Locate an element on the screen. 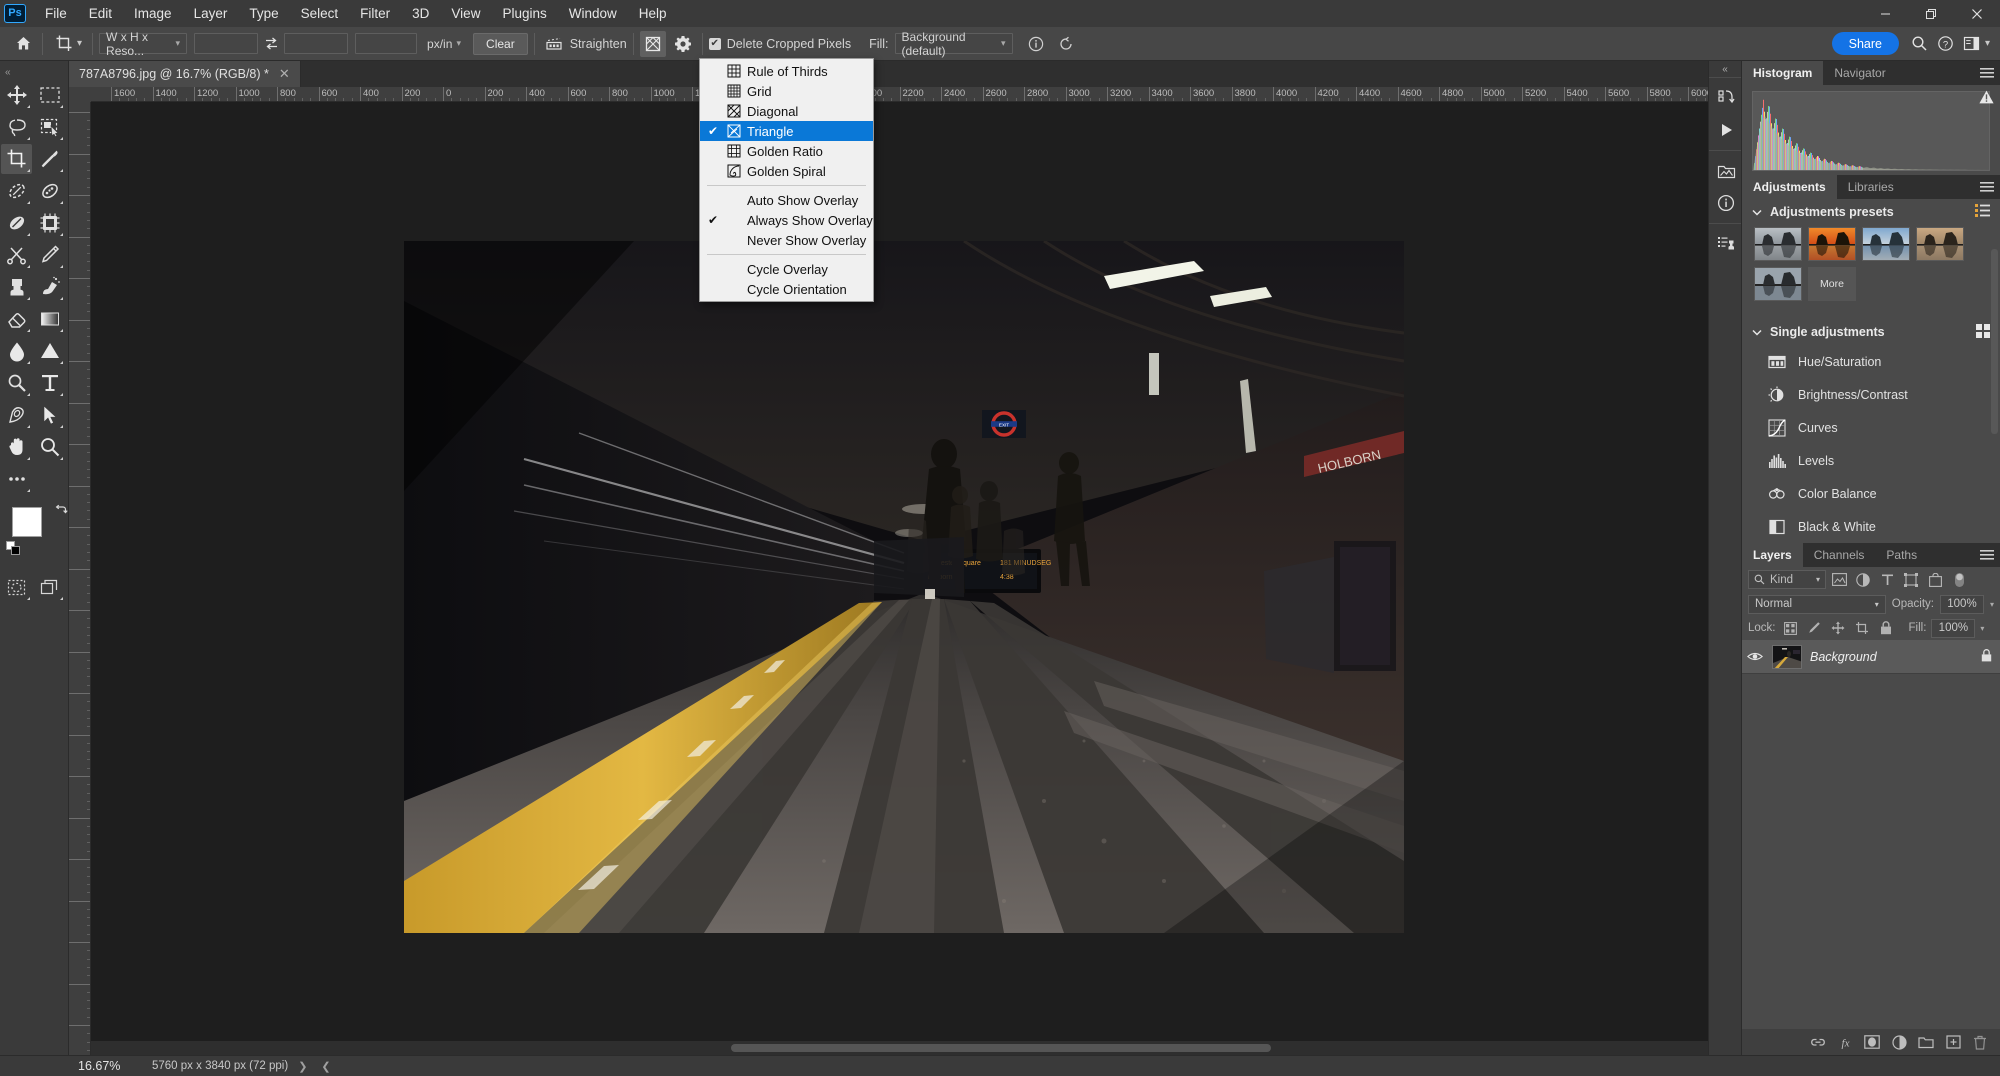 The image size is (2000, 1076). cached-data-warning-icon is located at coordinates (1986, 98).